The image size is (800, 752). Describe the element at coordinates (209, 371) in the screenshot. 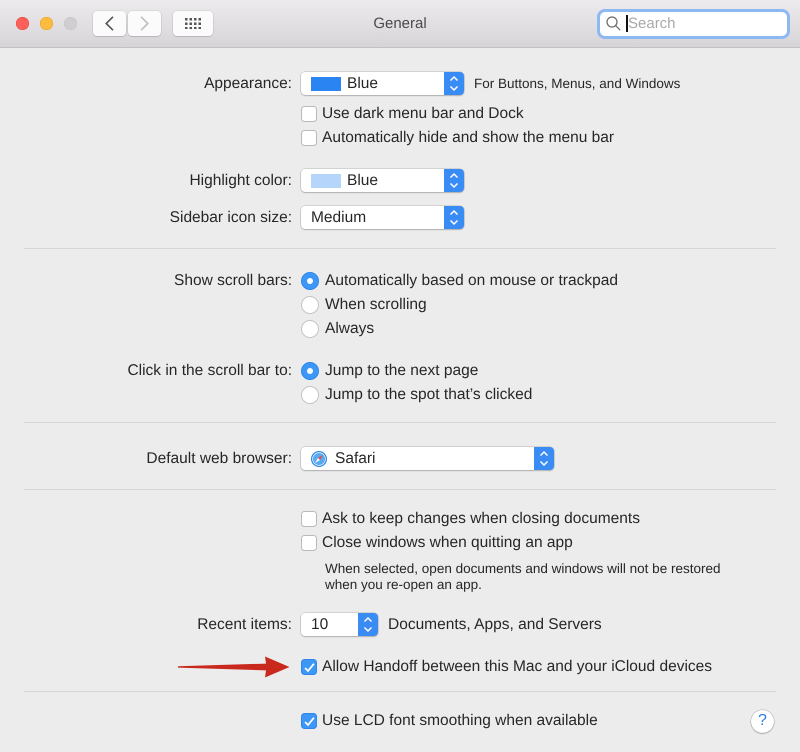

I see `setting-label: Click in the scroll bar to:` at that location.